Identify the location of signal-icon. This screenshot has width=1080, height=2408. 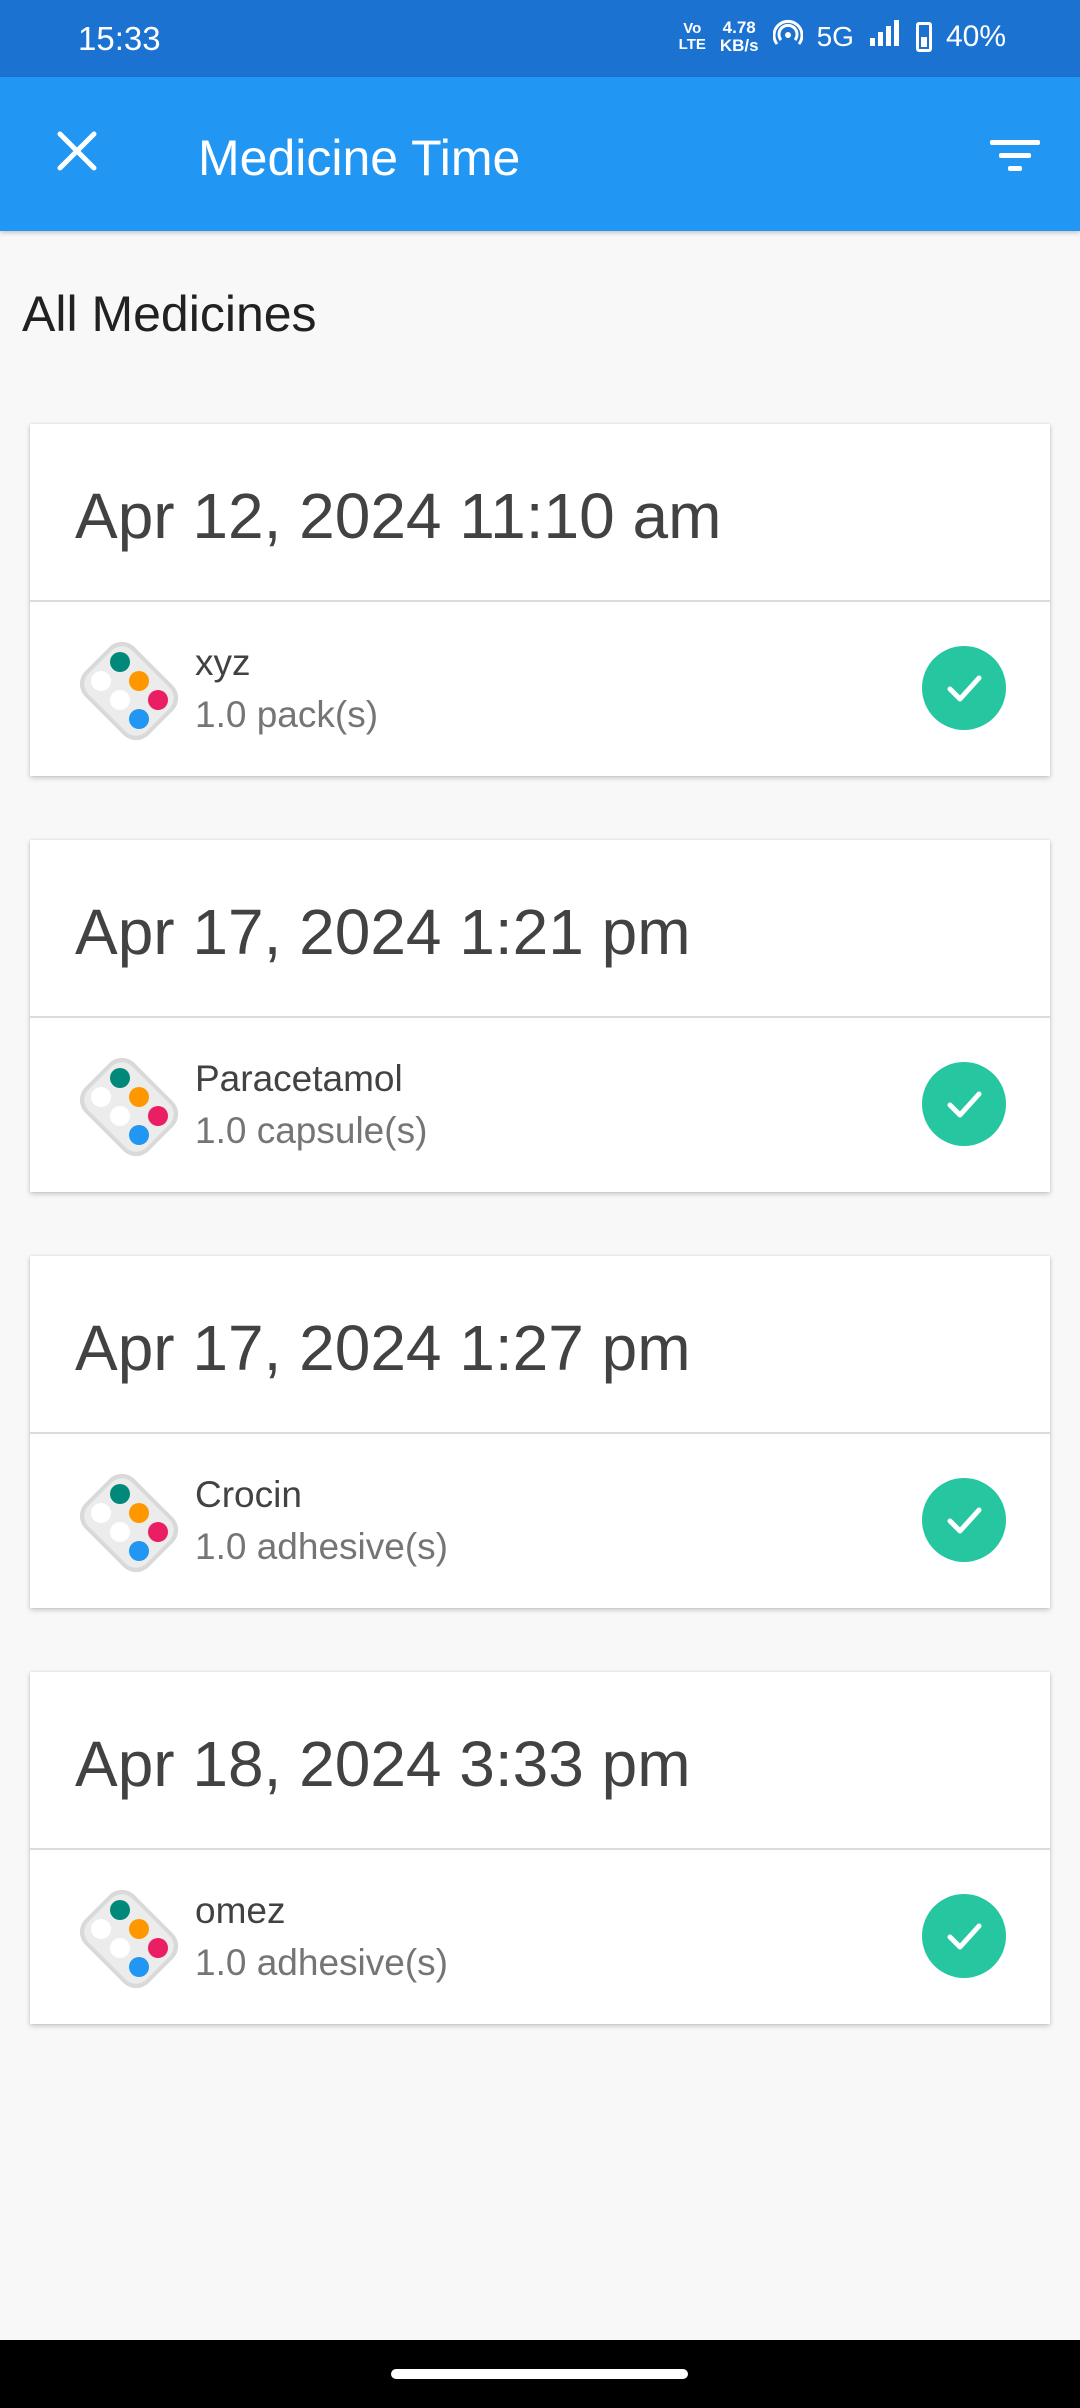
(885, 36).